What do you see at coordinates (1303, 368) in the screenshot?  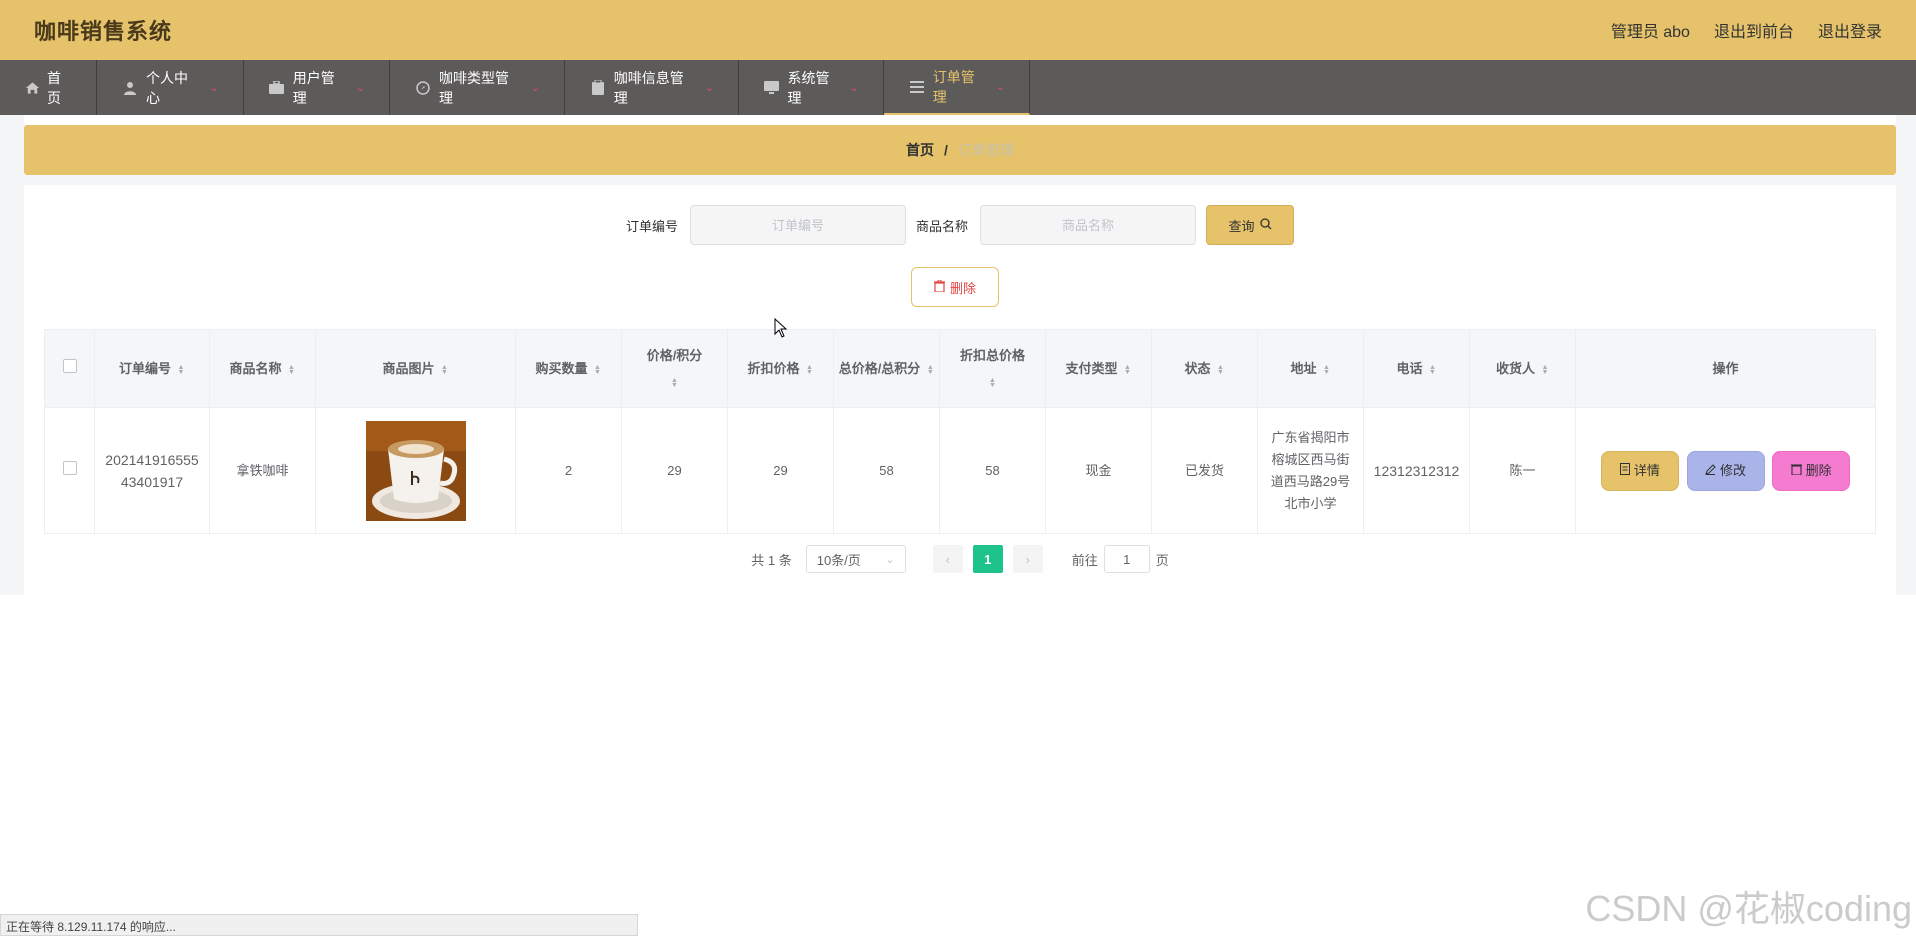 I see `column-label: 地址` at bounding box center [1303, 368].